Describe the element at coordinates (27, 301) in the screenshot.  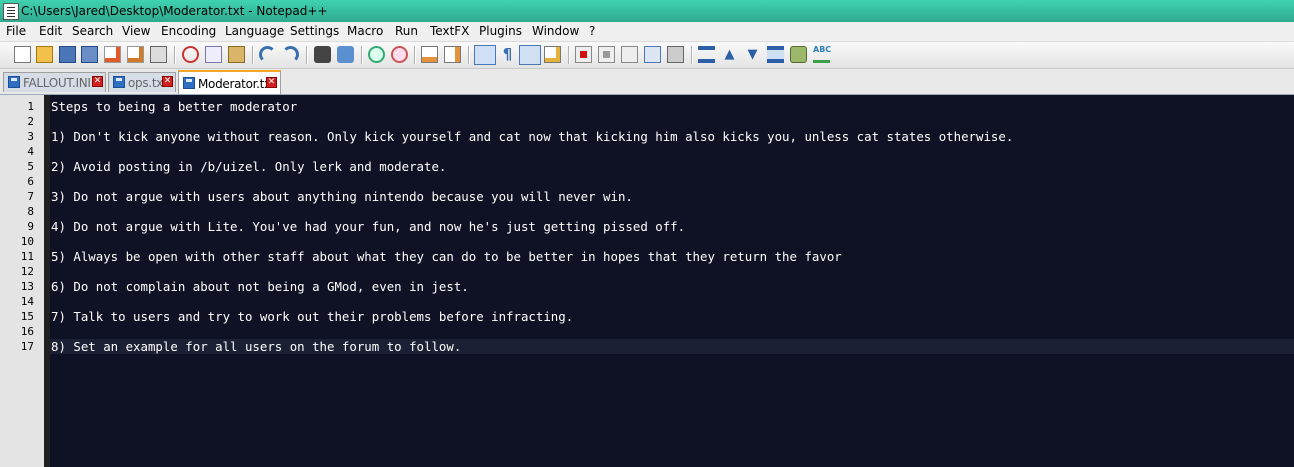
I see `line-number: 14` at that location.